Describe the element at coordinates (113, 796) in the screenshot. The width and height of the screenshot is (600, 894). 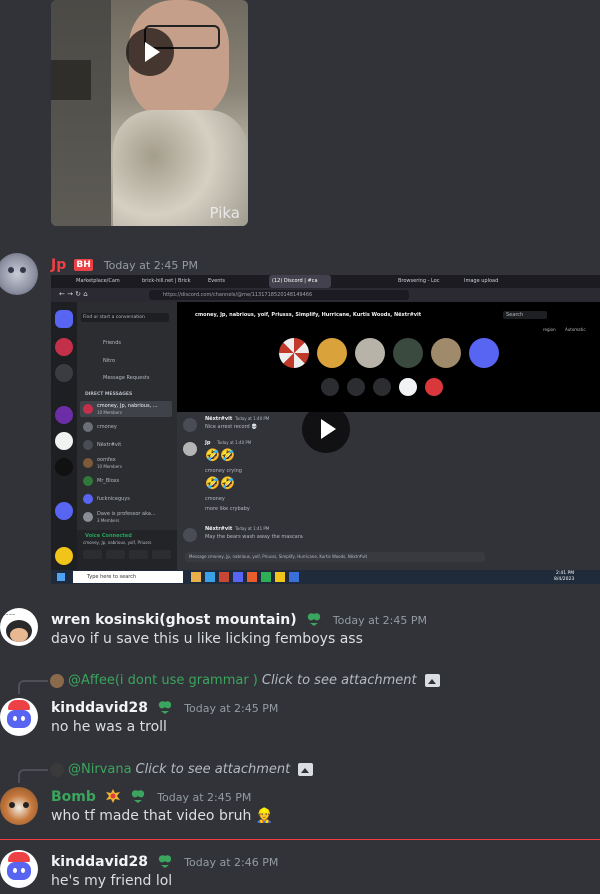
I see `explosion-badge-icon` at that location.